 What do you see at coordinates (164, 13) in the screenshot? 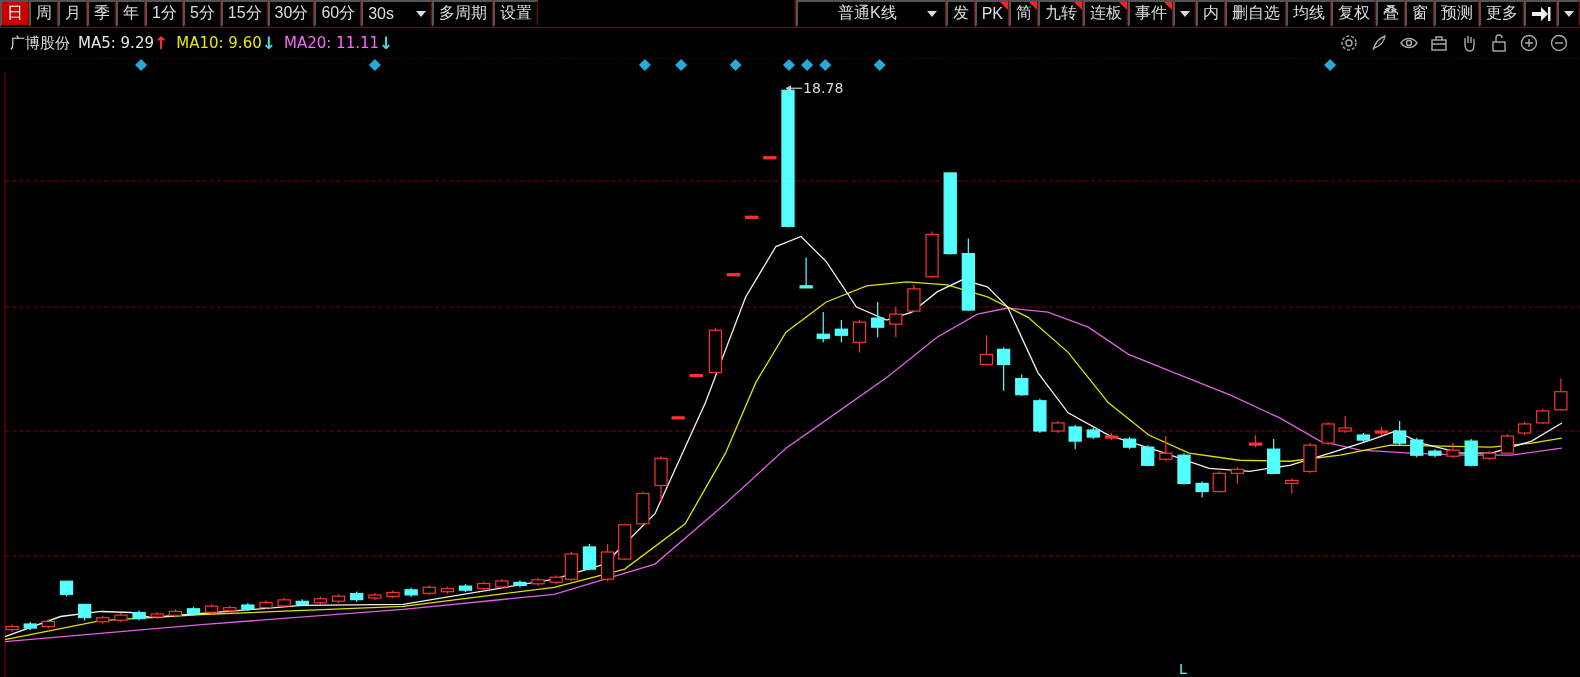
I see `period-tab: 1分` at bounding box center [164, 13].